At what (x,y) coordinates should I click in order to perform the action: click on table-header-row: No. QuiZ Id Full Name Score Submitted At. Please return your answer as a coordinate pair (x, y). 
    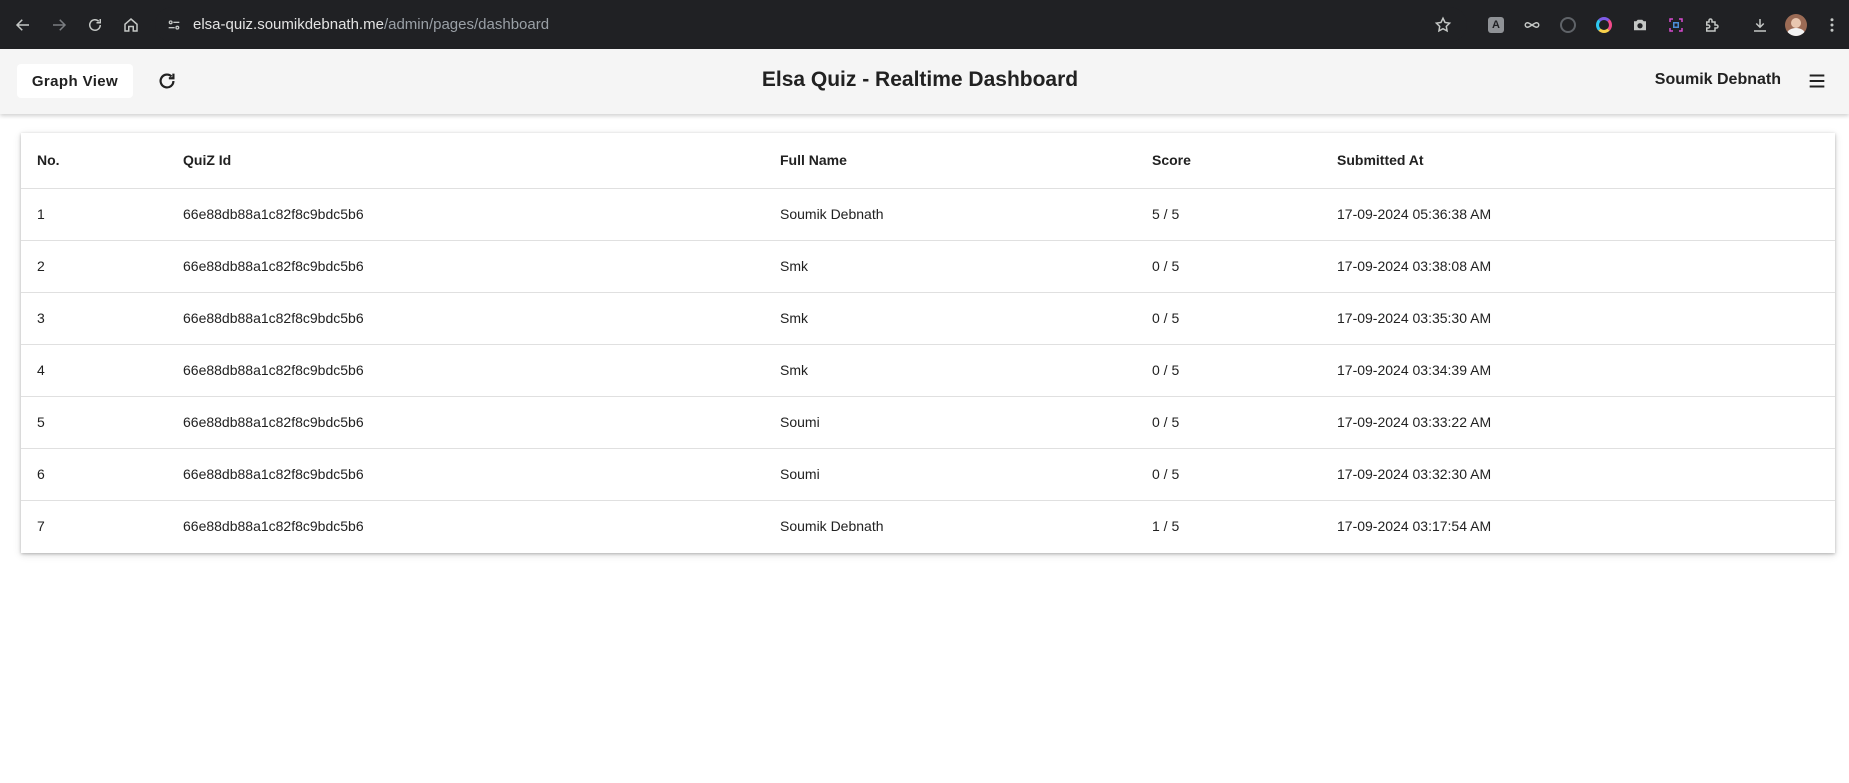
    Looking at the image, I should click on (928, 161).